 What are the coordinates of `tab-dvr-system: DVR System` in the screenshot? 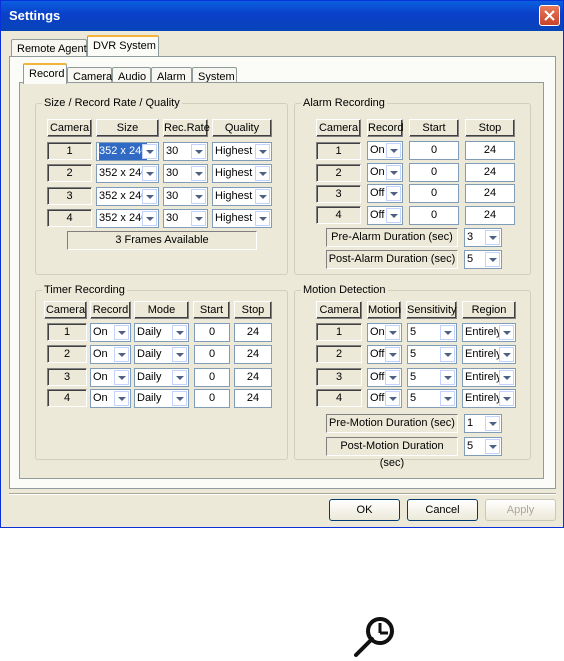 It's located at (123, 45).